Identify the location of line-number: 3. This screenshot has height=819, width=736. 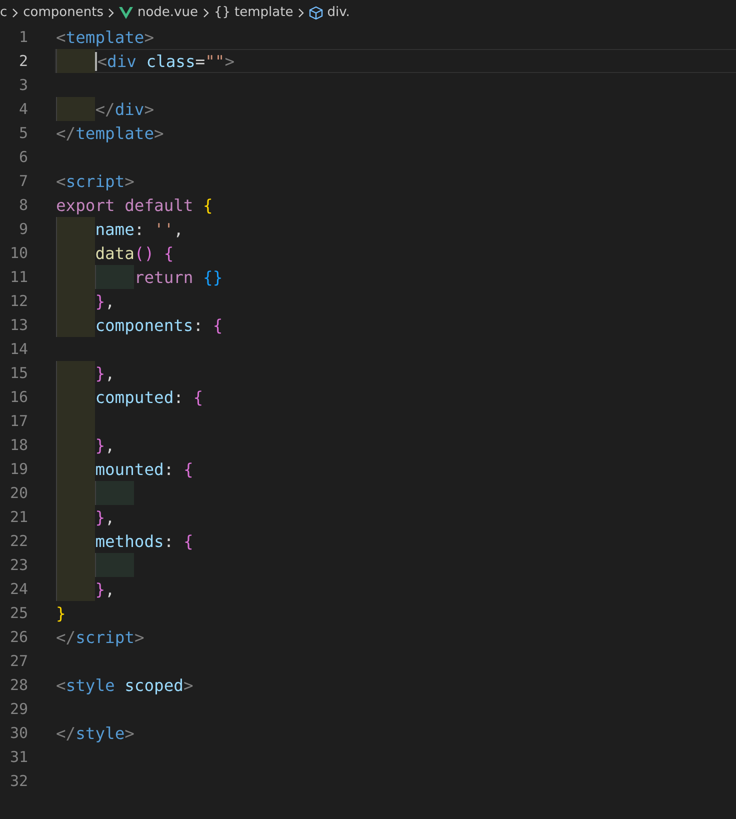
(23, 85).